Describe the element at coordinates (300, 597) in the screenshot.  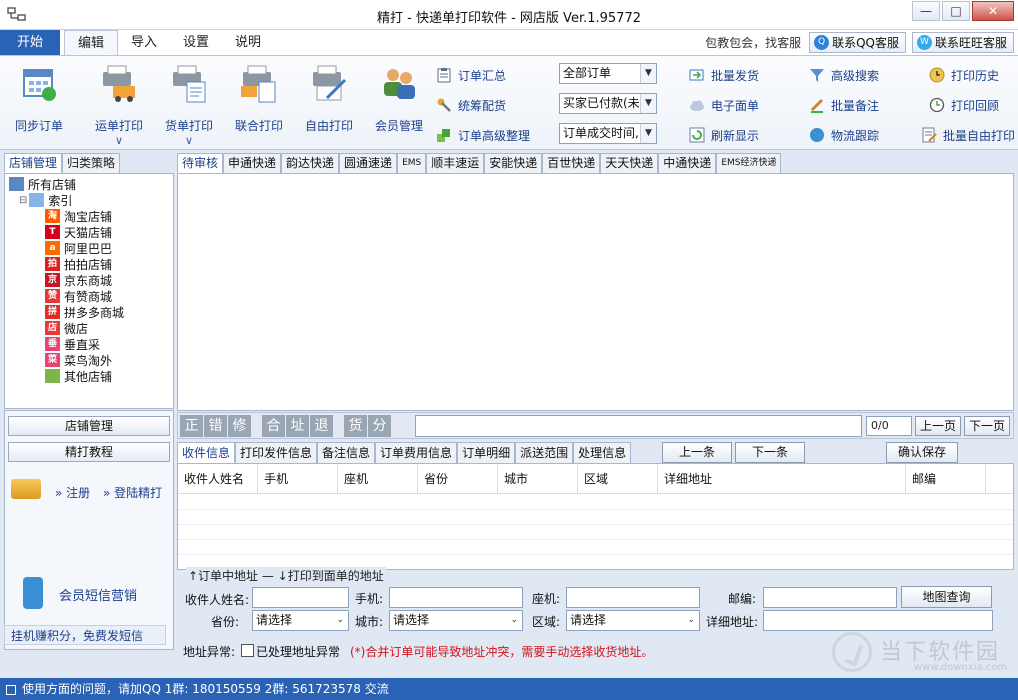
I see `name-input` at that location.